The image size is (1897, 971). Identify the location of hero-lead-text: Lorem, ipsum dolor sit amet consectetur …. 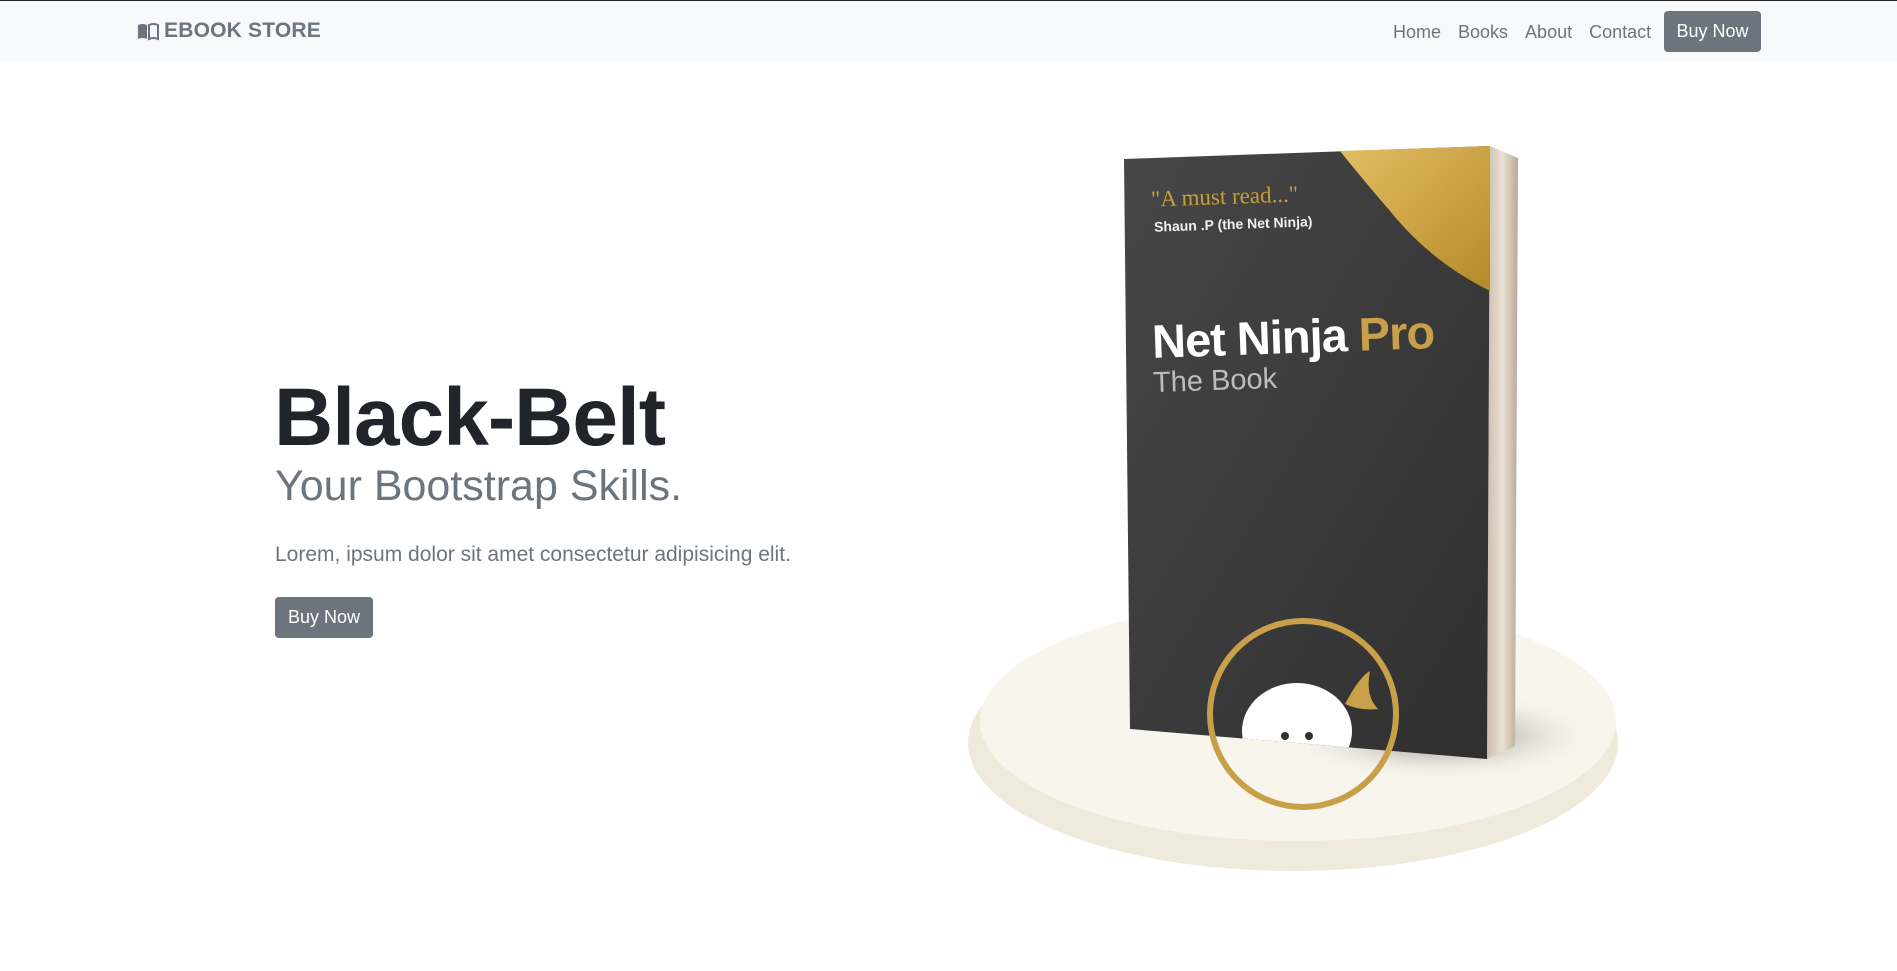
(533, 554).